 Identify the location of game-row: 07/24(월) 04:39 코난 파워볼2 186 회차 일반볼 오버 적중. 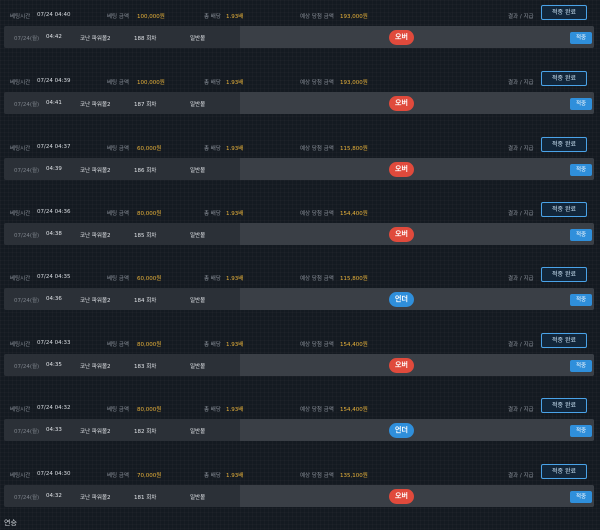
(299, 169).